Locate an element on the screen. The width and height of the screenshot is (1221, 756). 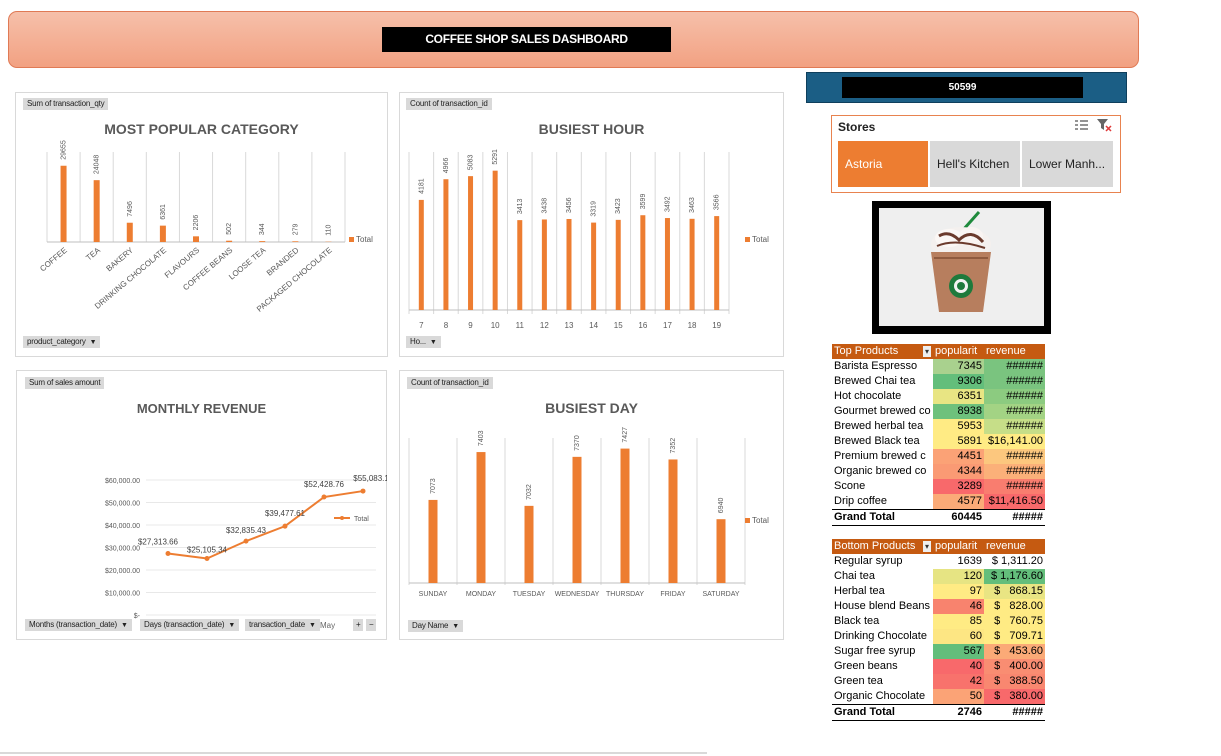
partial-month-label: May is located at coordinates (328, 625).